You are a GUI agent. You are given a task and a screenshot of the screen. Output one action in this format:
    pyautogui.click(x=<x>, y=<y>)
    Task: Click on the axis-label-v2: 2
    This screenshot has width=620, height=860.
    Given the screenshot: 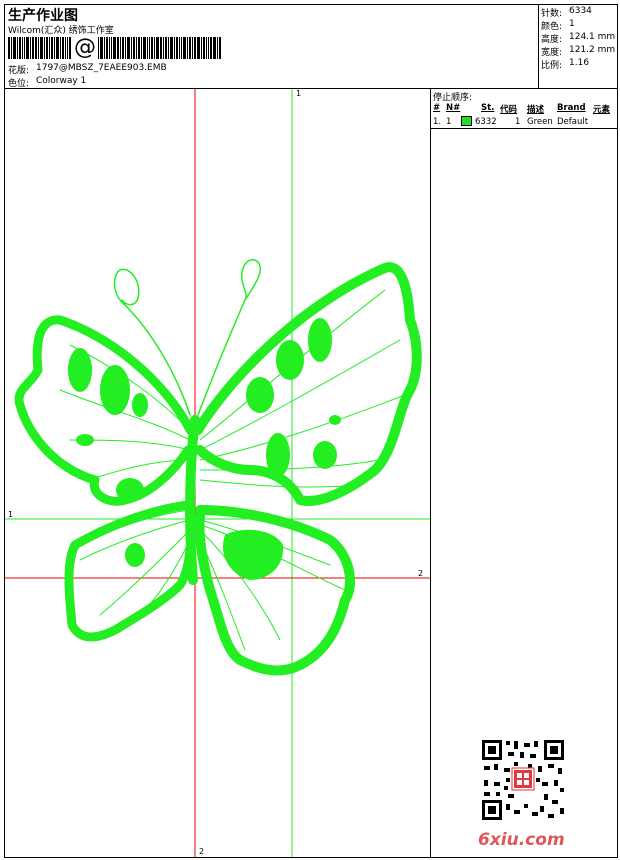 What is the action you would take?
    pyautogui.click(x=202, y=851)
    